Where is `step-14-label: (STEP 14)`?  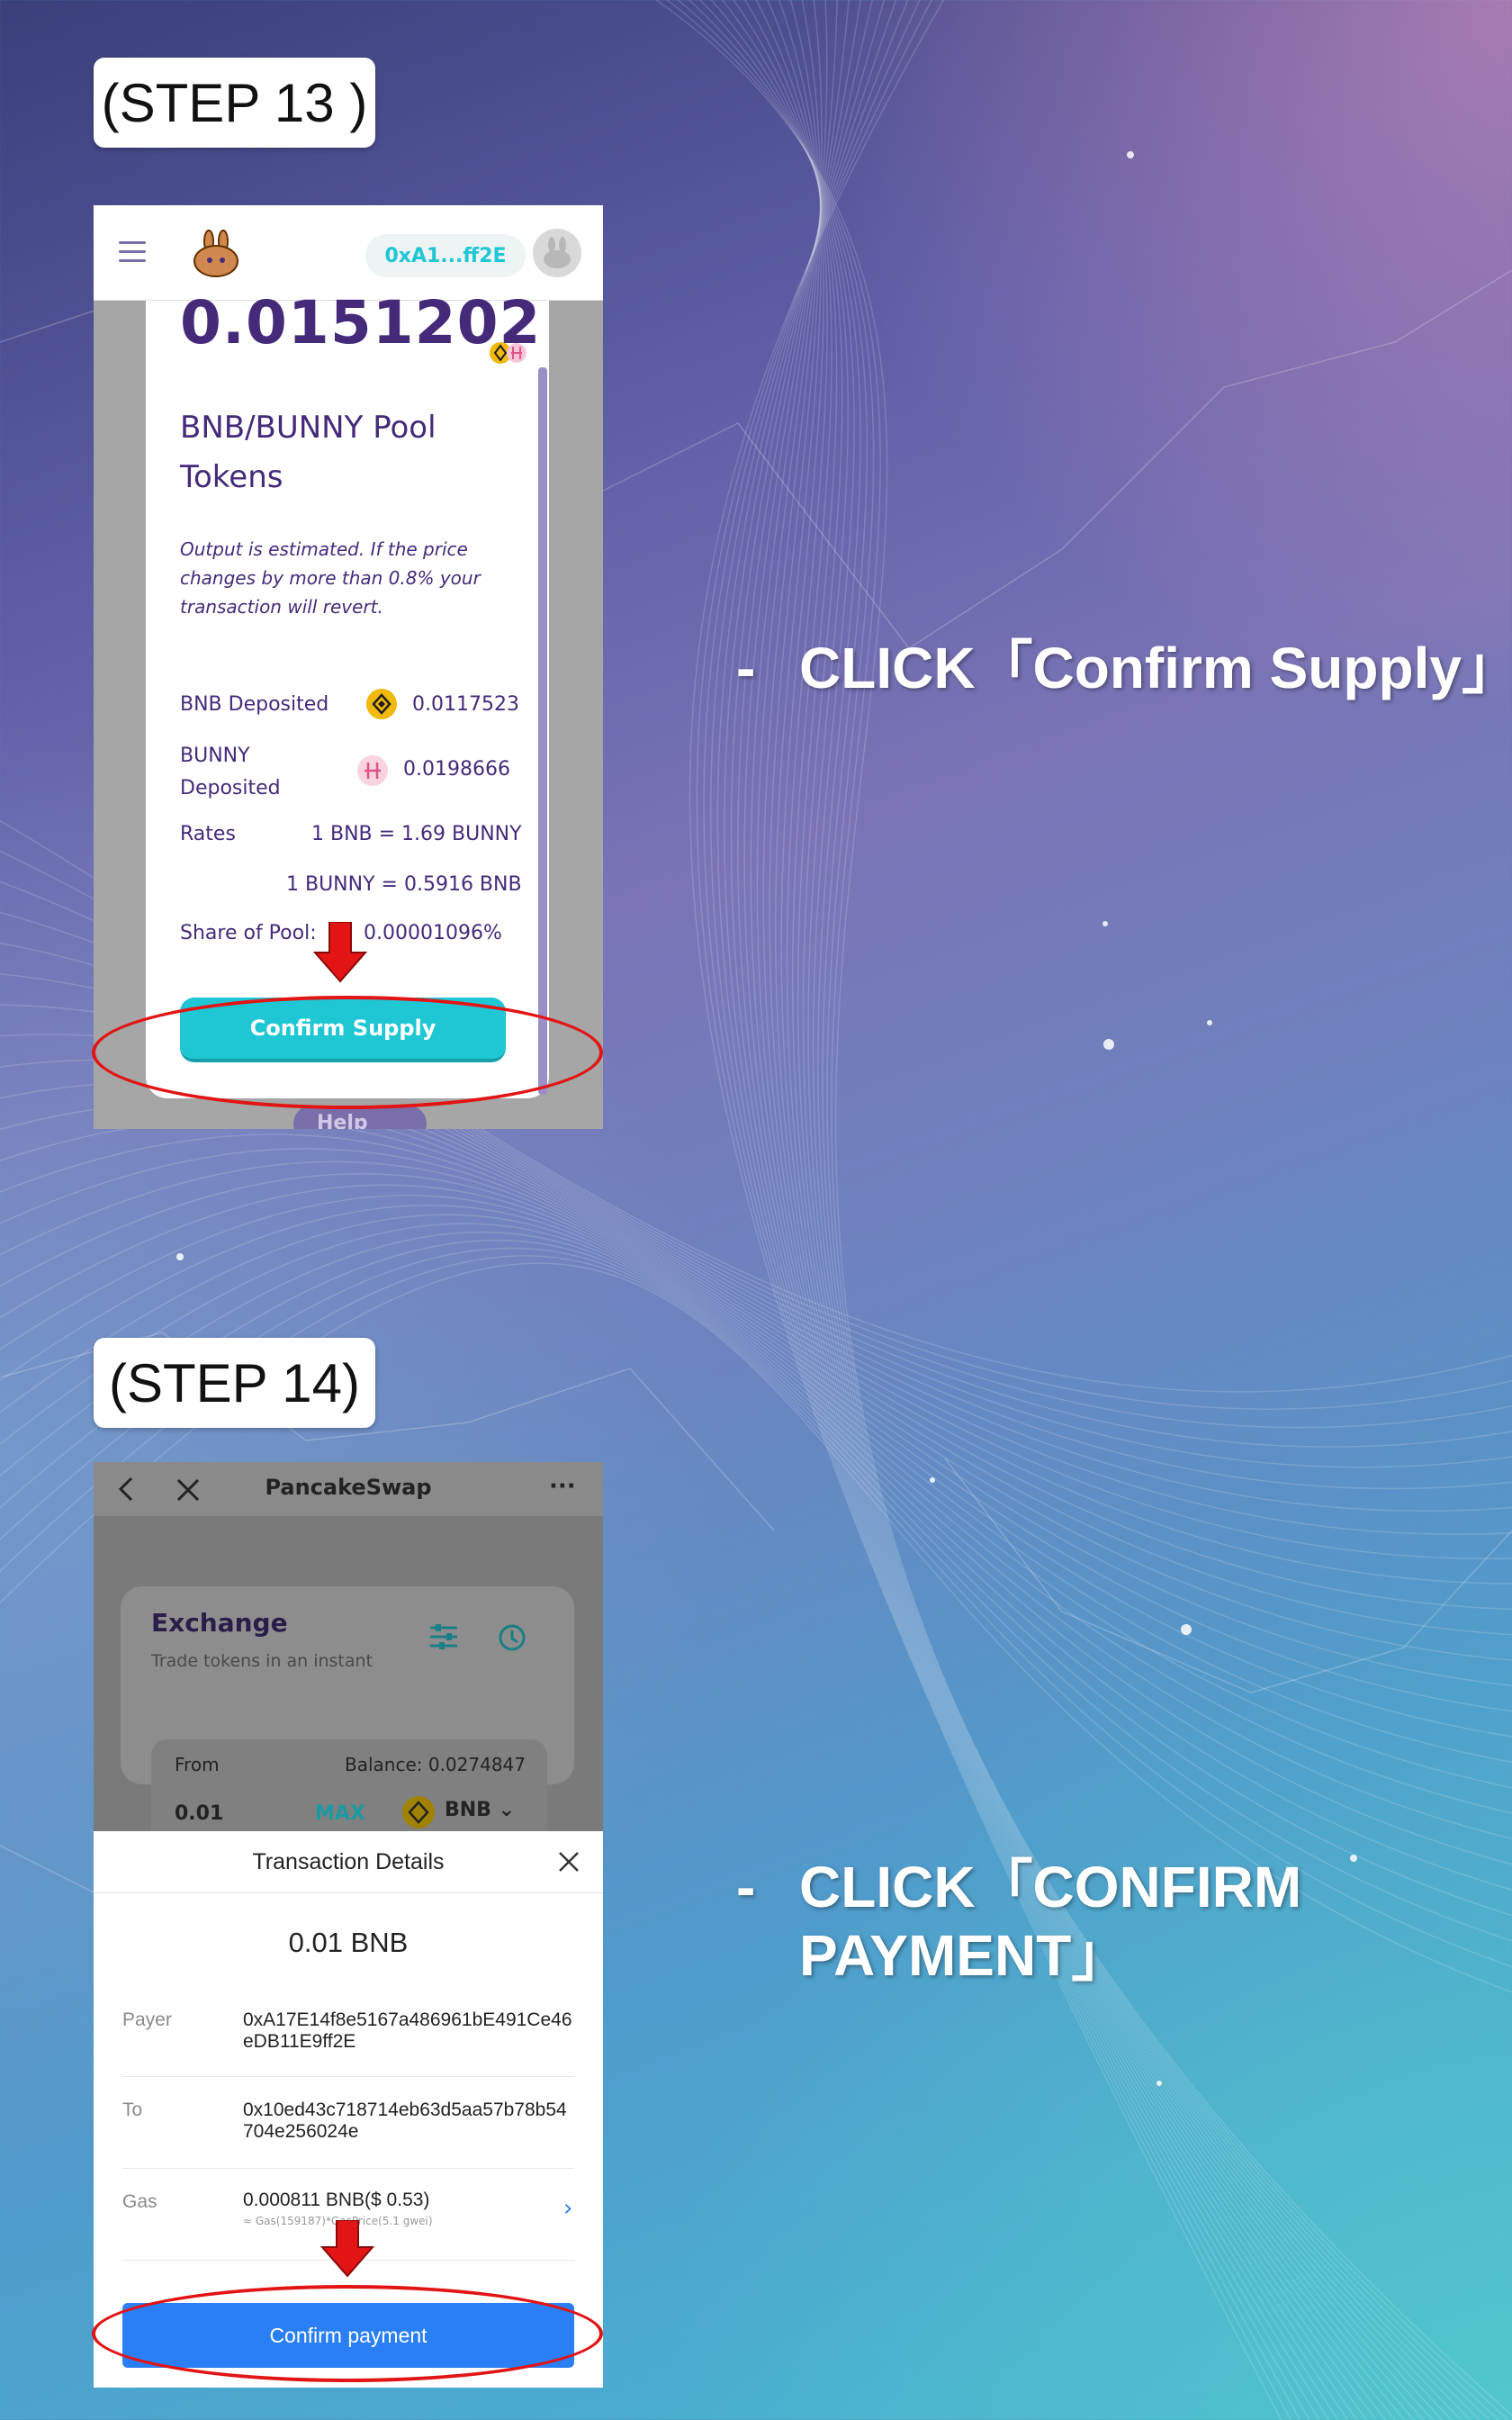 step-14-label: (STEP 14) is located at coordinates (234, 1383).